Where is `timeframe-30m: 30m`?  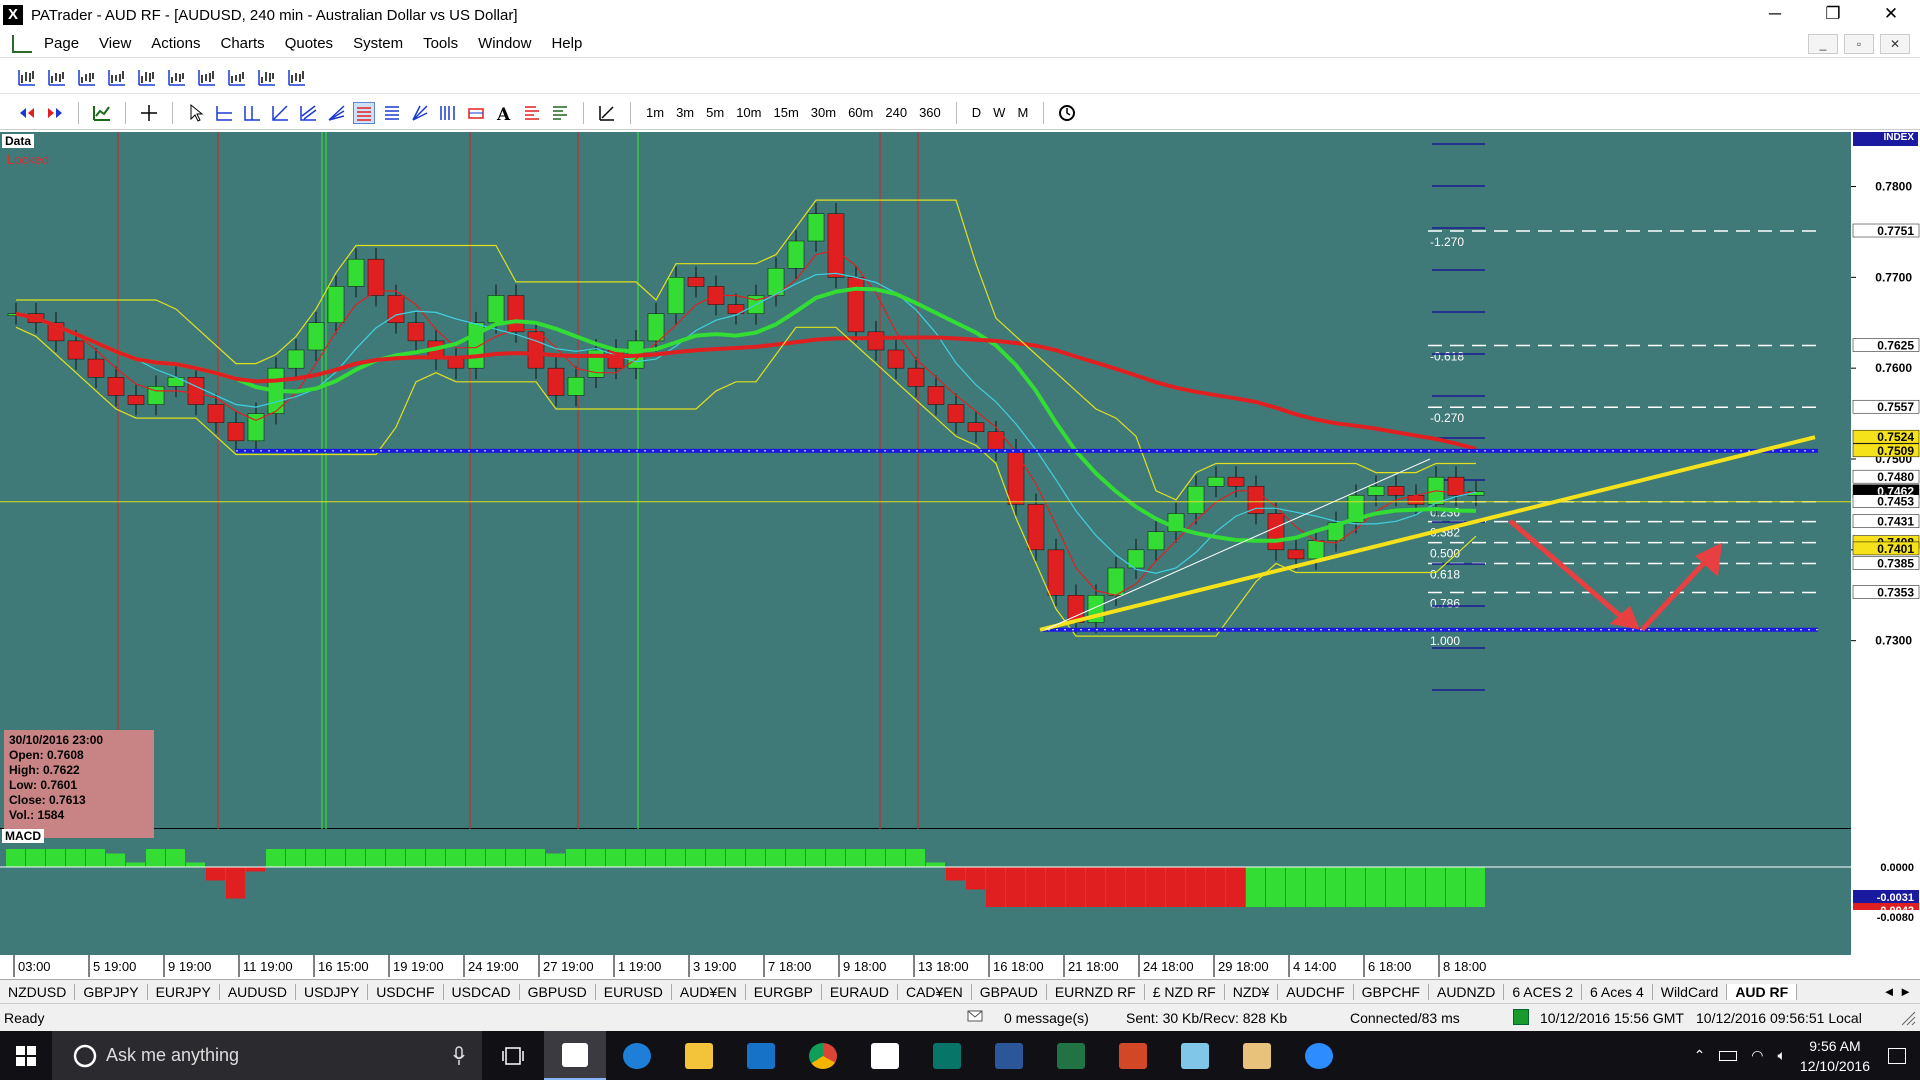 timeframe-30m: 30m is located at coordinates (823, 112).